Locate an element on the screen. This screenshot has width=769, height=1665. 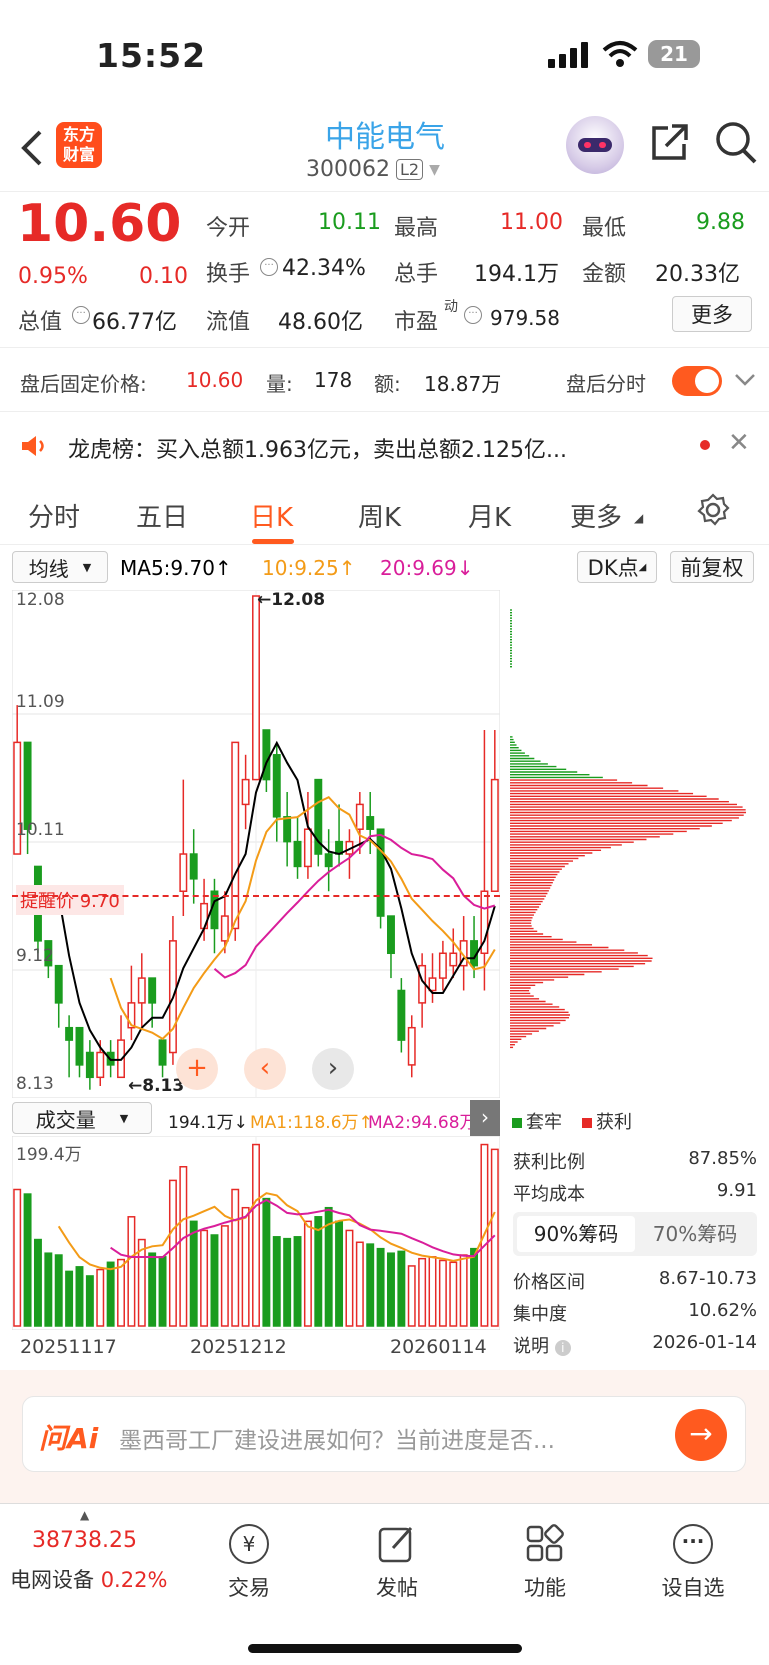
gear-icon is located at coordinates (713, 510).